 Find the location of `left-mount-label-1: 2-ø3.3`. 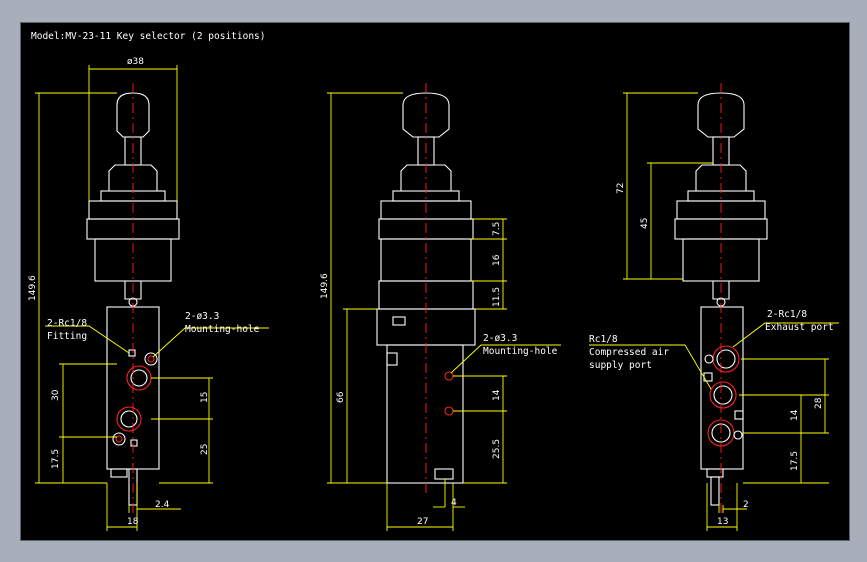

left-mount-label-1: 2-ø3.3 is located at coordinates (202, 316).